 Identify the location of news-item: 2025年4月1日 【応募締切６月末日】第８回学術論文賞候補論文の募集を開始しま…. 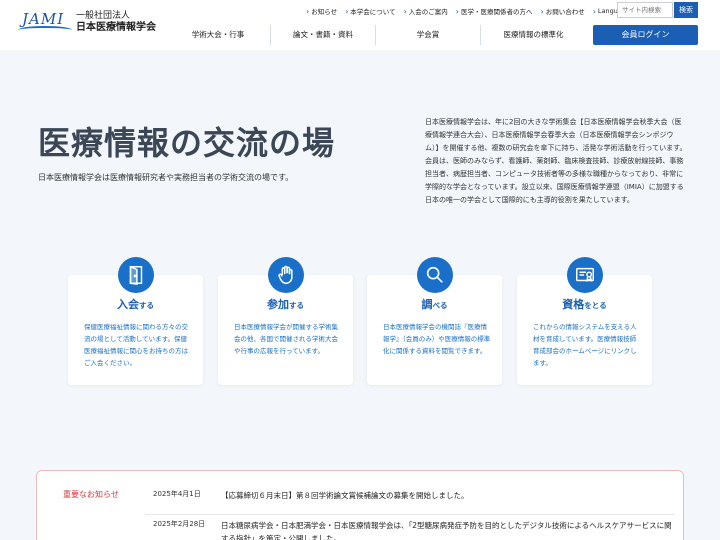
(410, 502).